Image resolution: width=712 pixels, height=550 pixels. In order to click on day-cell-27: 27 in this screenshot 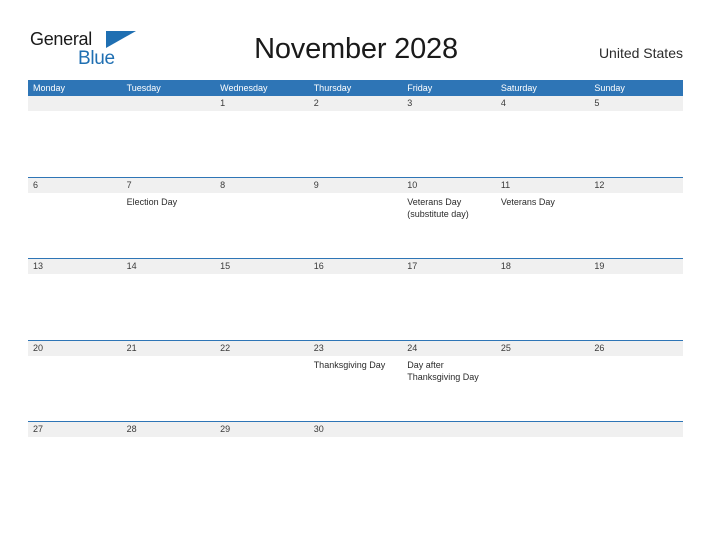, I will do `click(75, 462)`.